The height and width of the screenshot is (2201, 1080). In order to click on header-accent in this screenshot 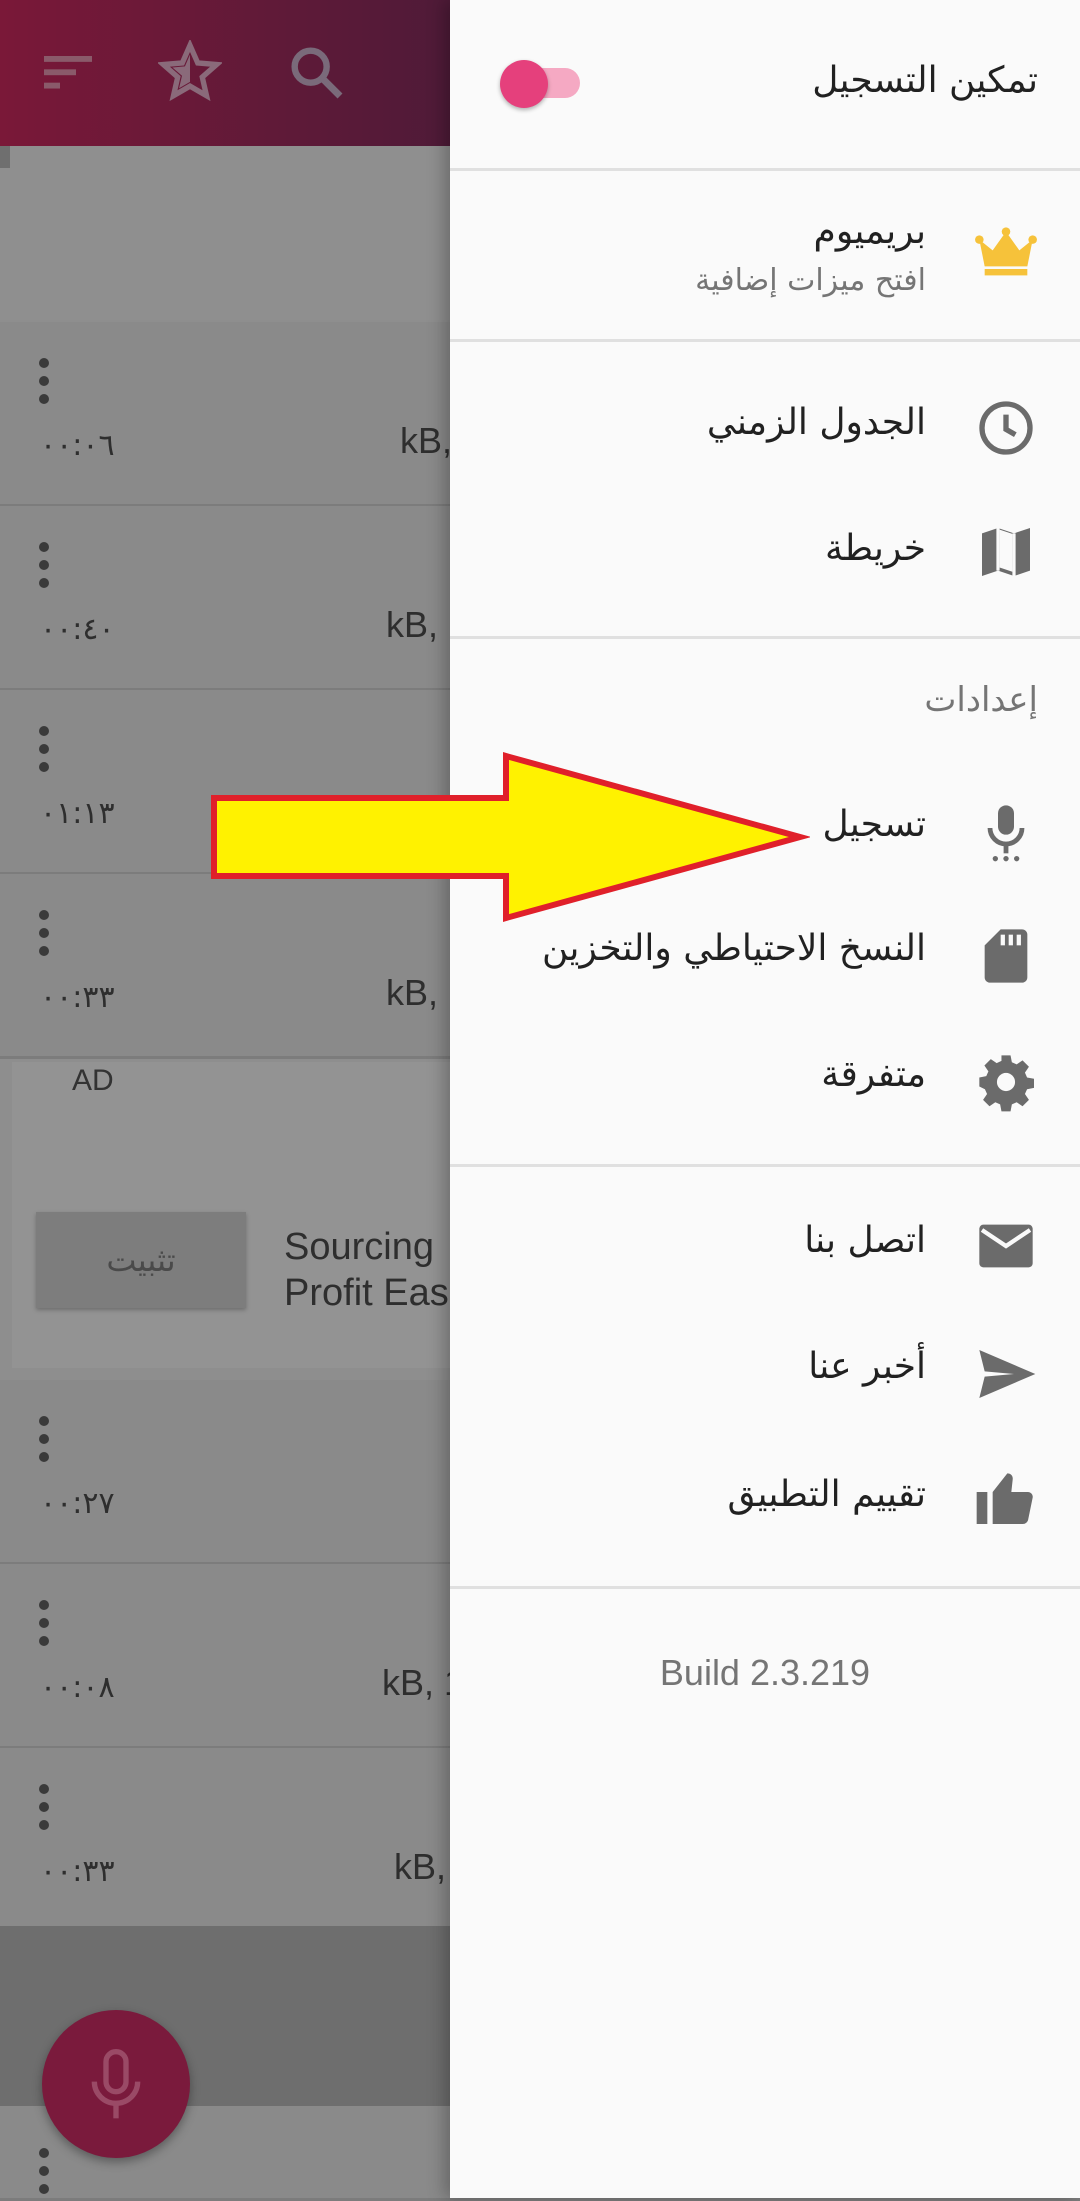, I will do `click(5, 157)`.